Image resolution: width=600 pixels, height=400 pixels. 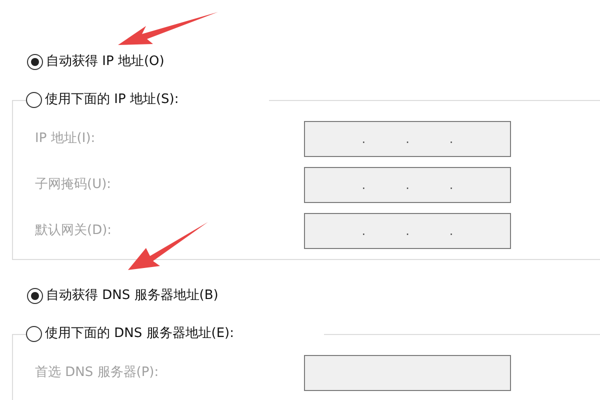 What do you see at coordinates (105, 62) in the screenshot?
I see `radio-label: 自动获得 IP 地址(O)` at bounding box center [105, 62].